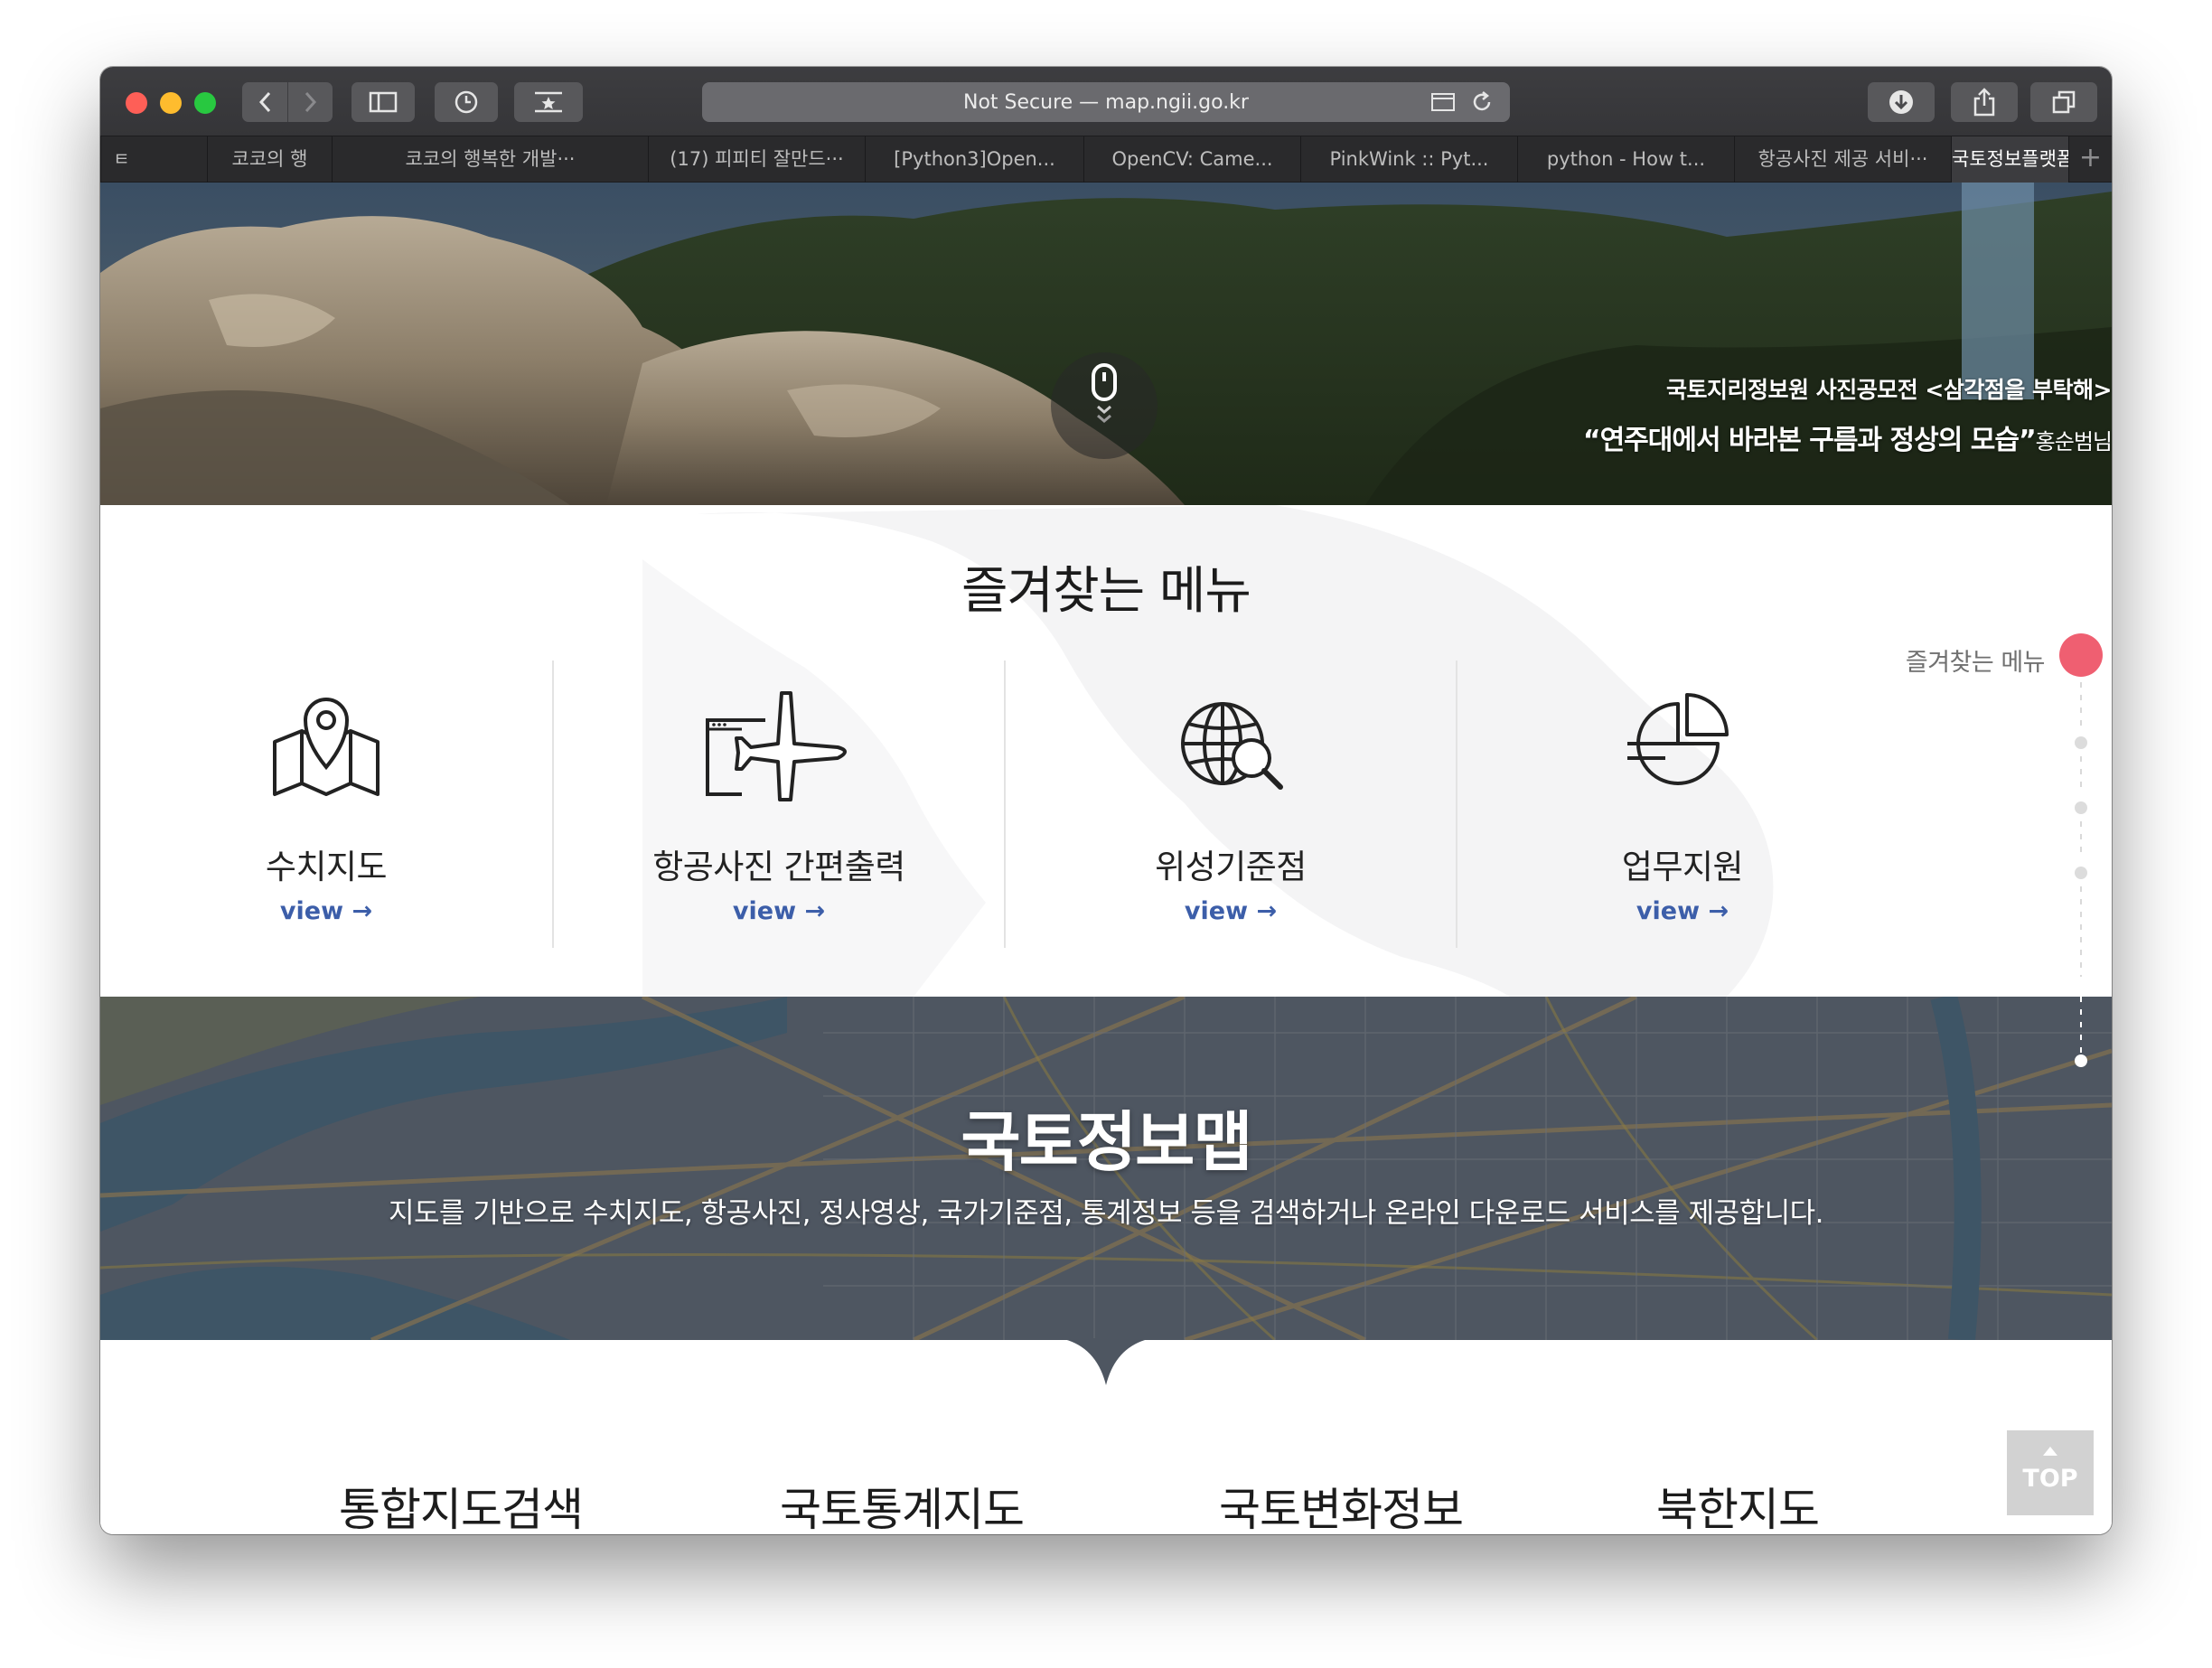 The width and height of the screenshot is (2212, 1668). Describe the element at coordinates (756, 159) in the screenshot. I see `tab-item: (17) 피피티 잘만드···` at that location.